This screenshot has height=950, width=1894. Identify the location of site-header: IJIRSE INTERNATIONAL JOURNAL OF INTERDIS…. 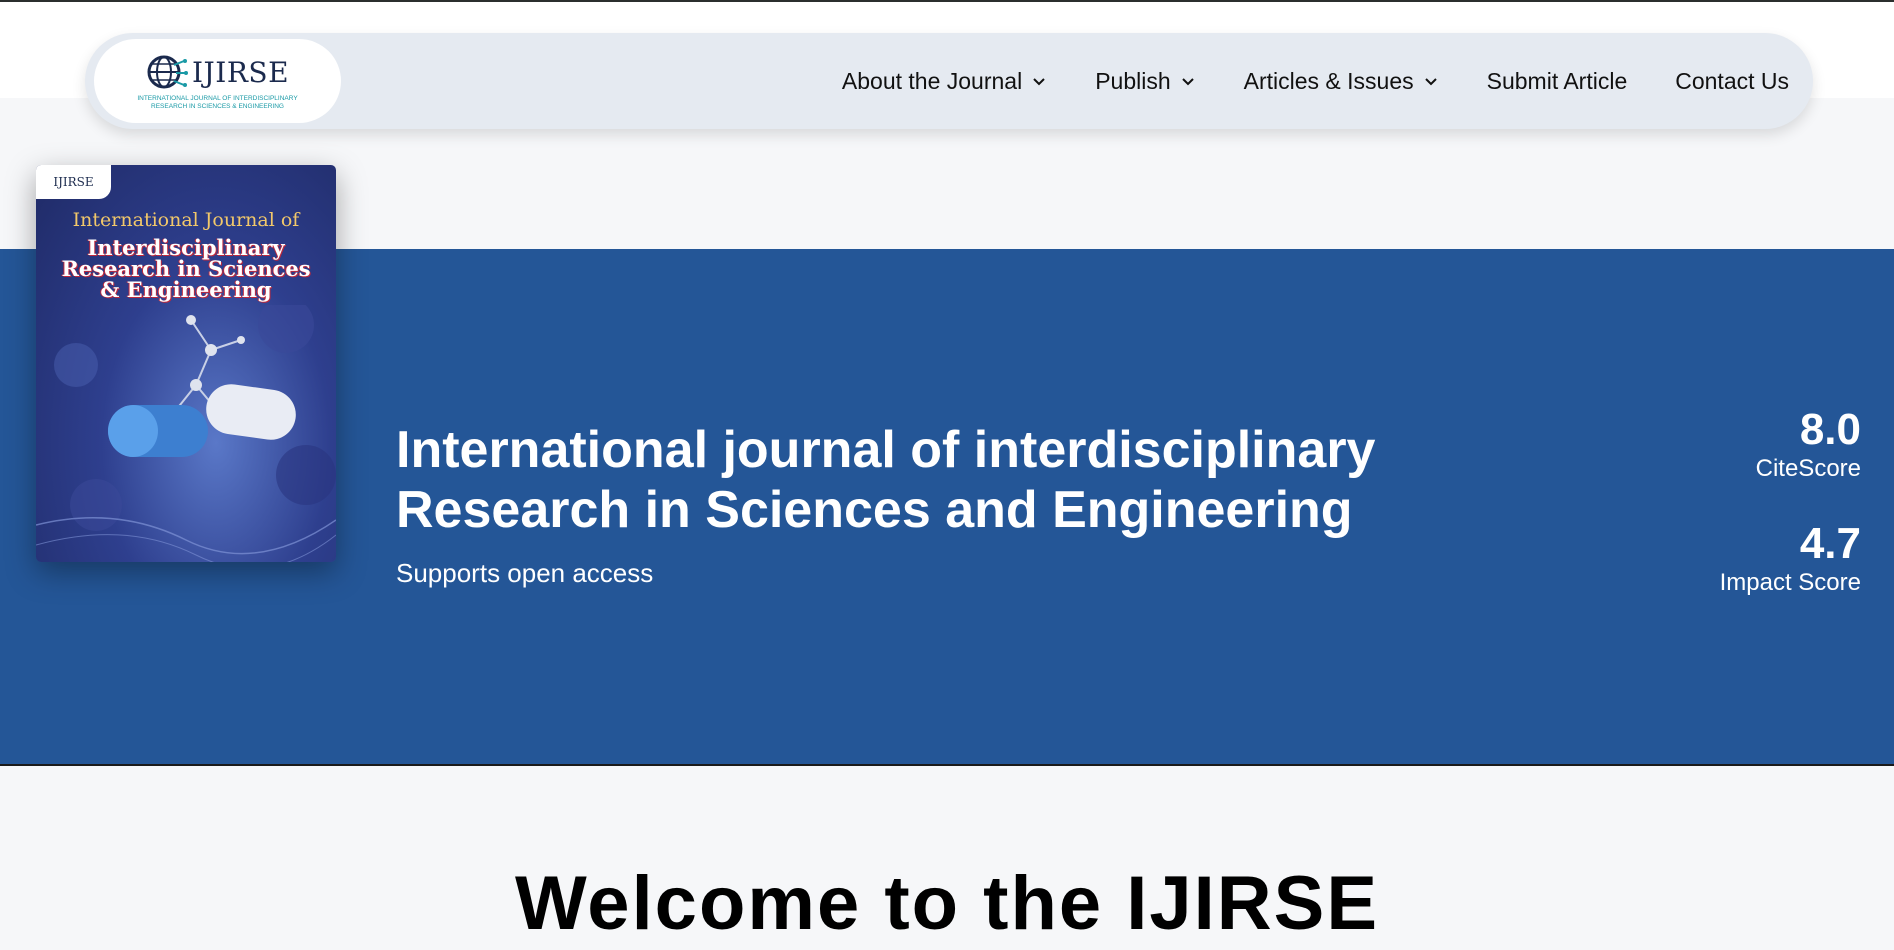
(949, 81).